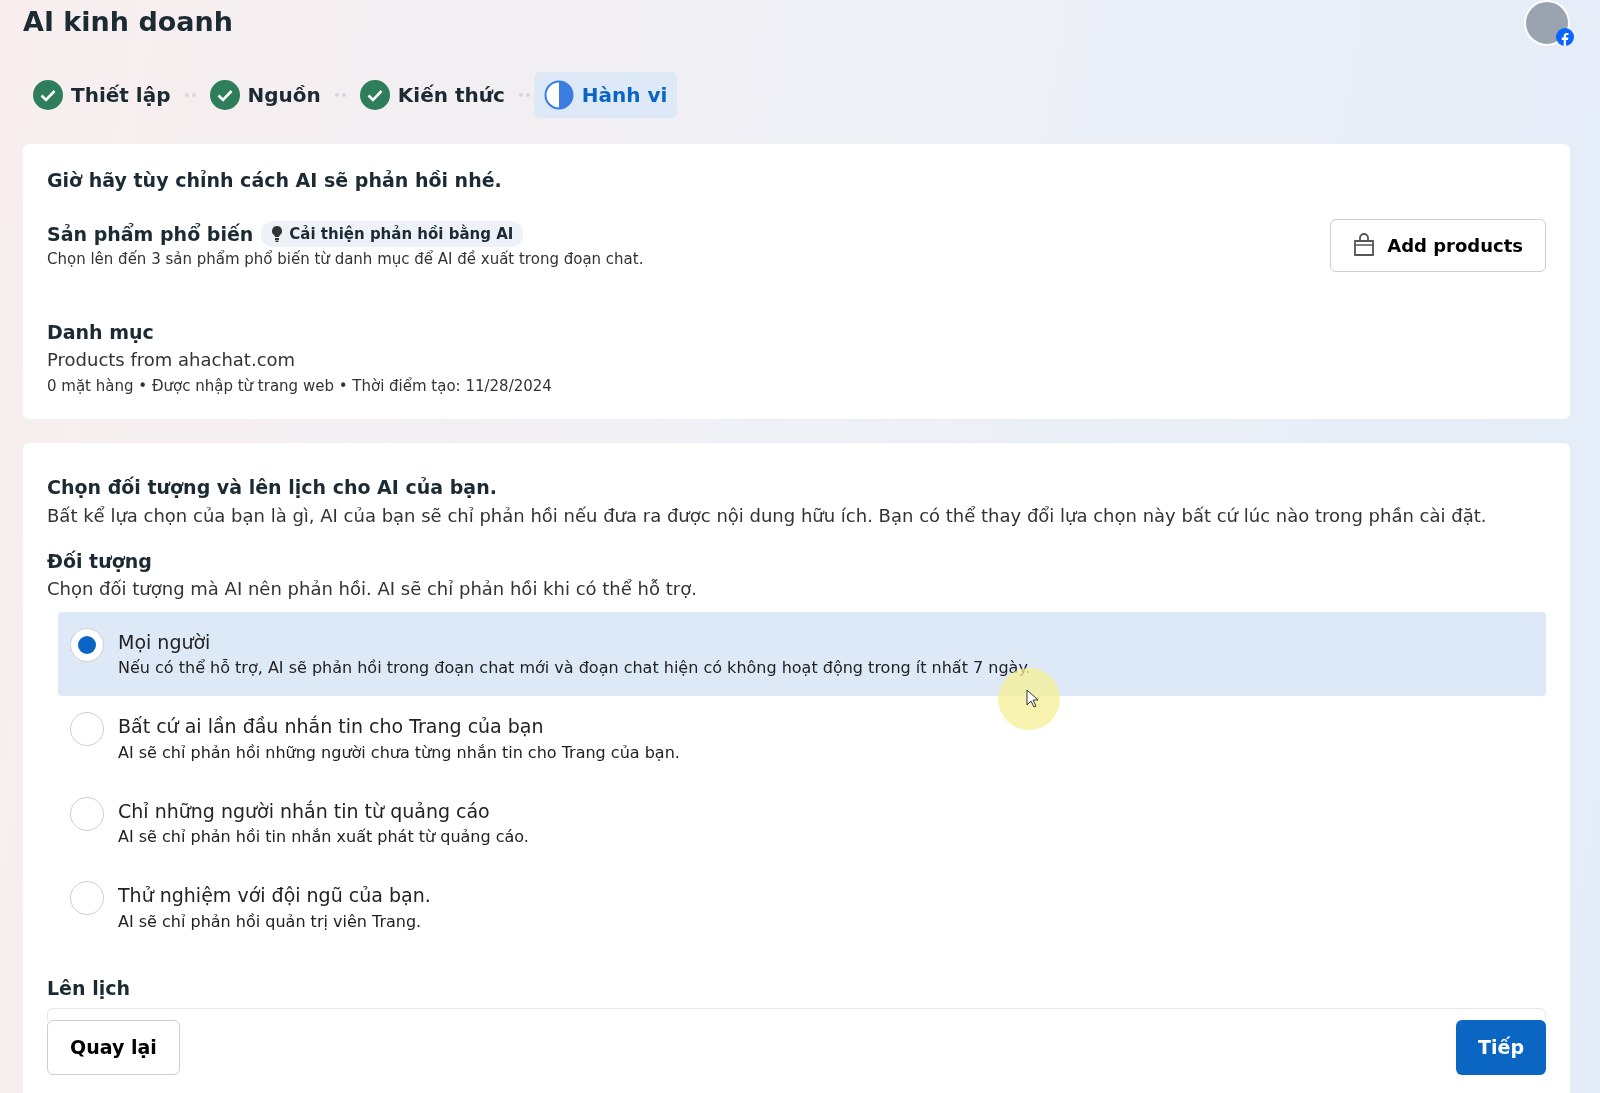 This screenshot has width=1600, height=1093. I want to click on half-circle-icon, so click(558, 95).